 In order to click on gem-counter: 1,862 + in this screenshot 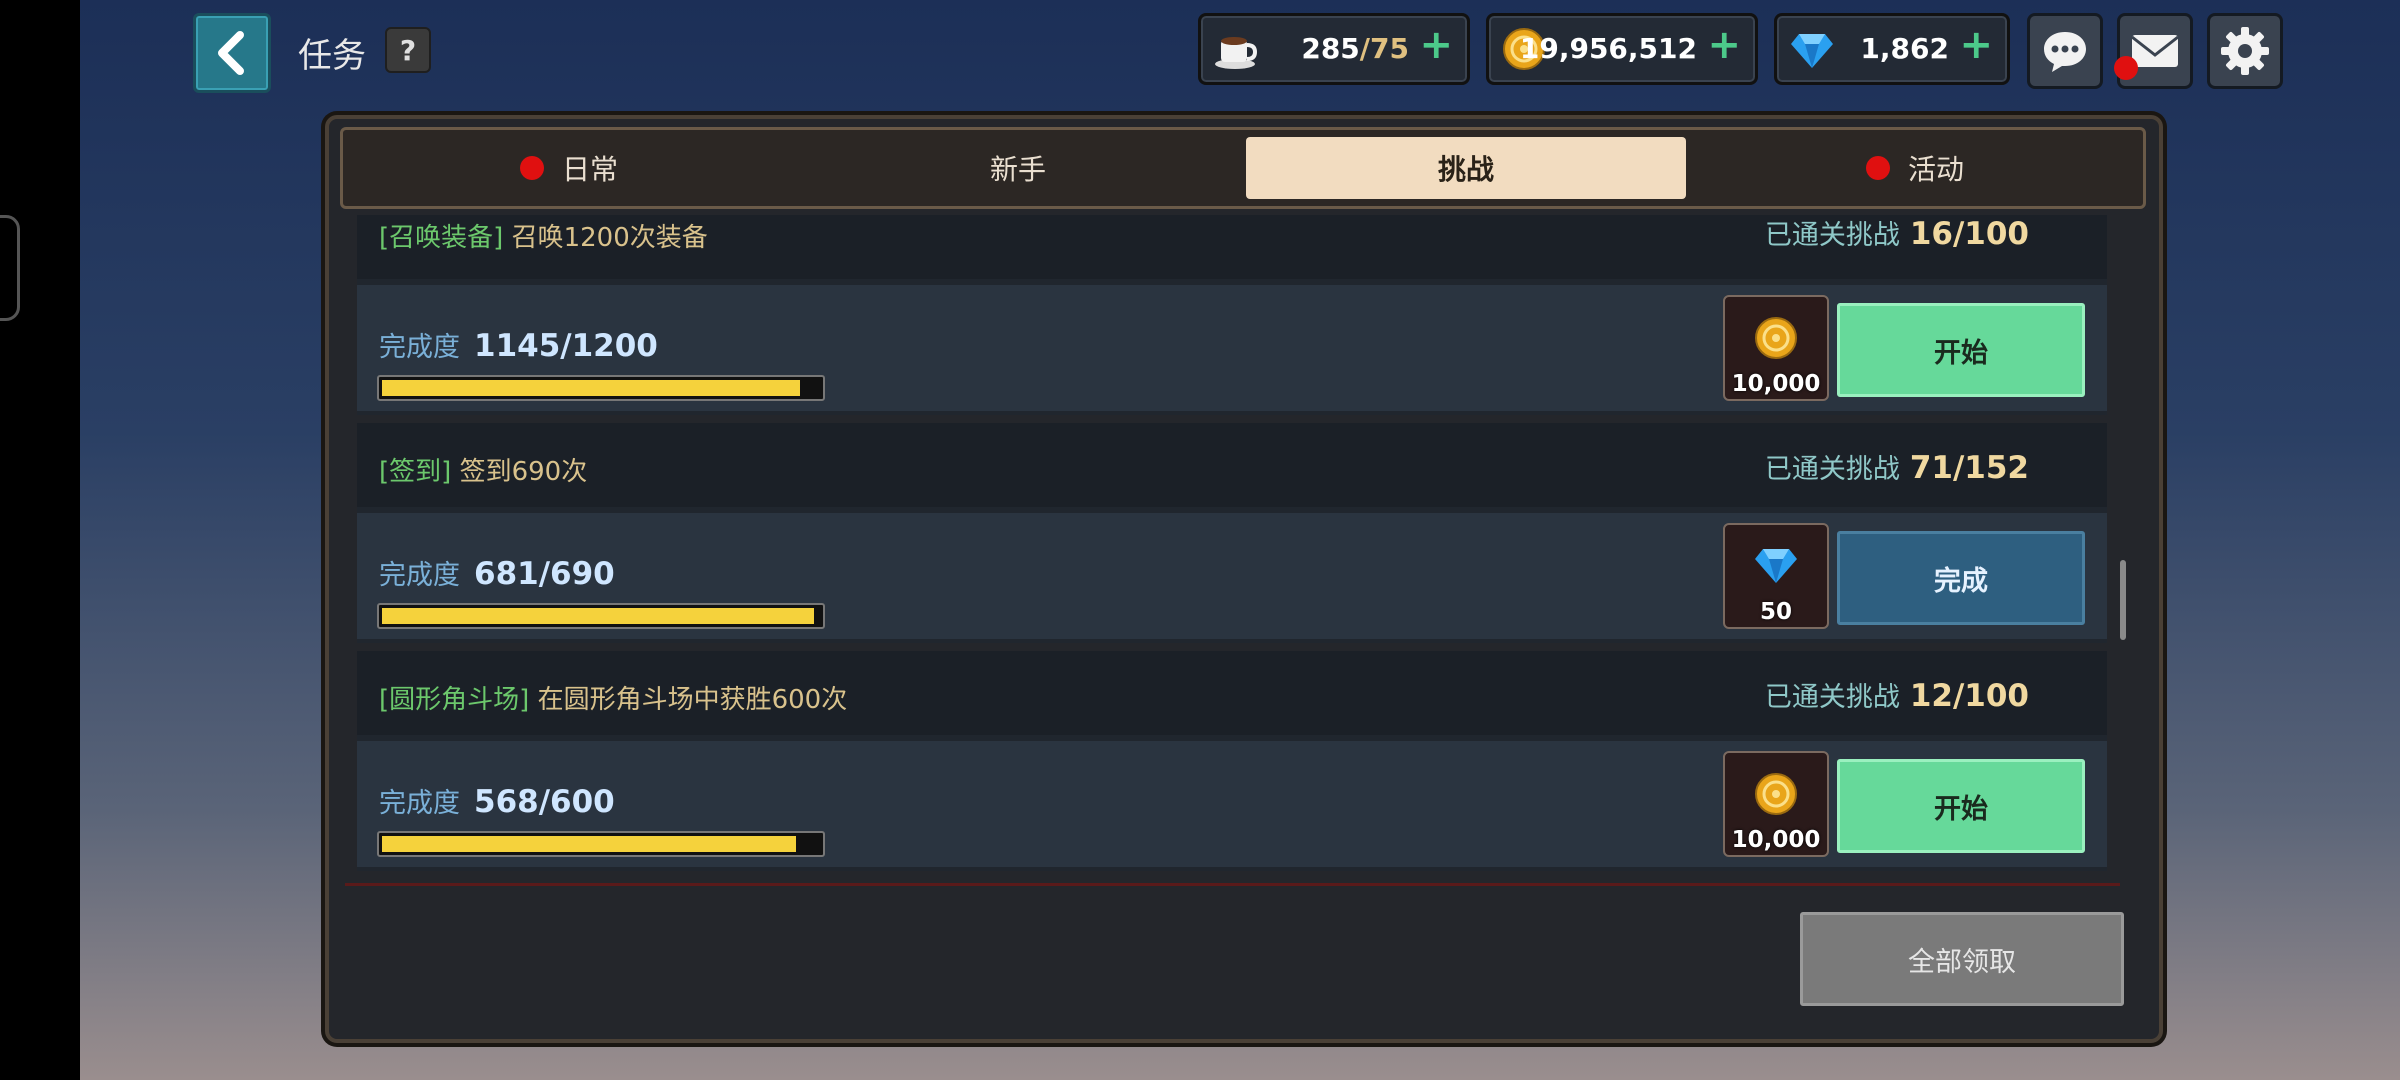, I will do `click(1892, 49)`.